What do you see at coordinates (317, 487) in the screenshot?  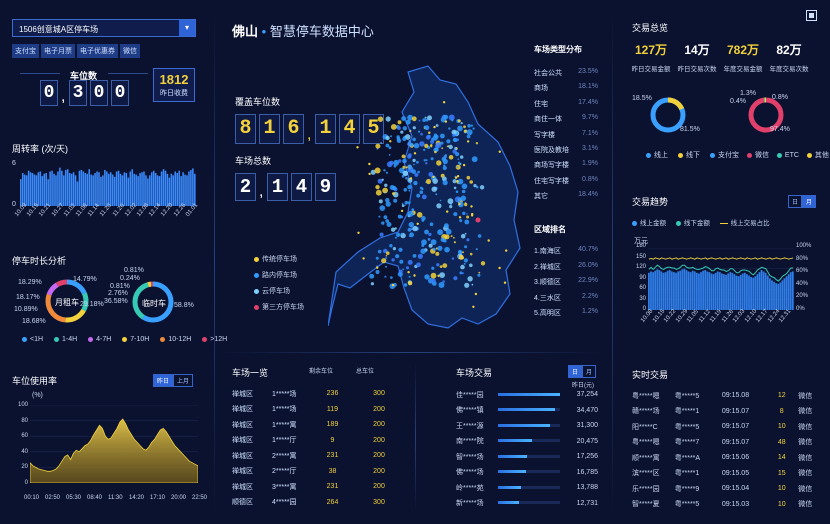 I see `table-row: 禅城区 3*****寓 231 200` at bounding box center [317, 487].